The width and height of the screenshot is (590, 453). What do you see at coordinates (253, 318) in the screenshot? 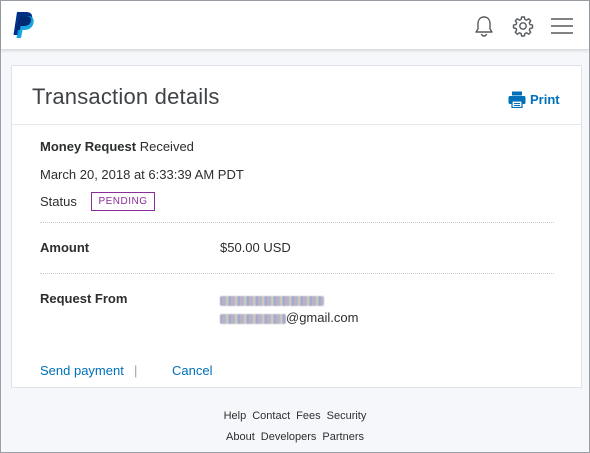
I see `redacted-email-user` at bounding box center [253, 318].